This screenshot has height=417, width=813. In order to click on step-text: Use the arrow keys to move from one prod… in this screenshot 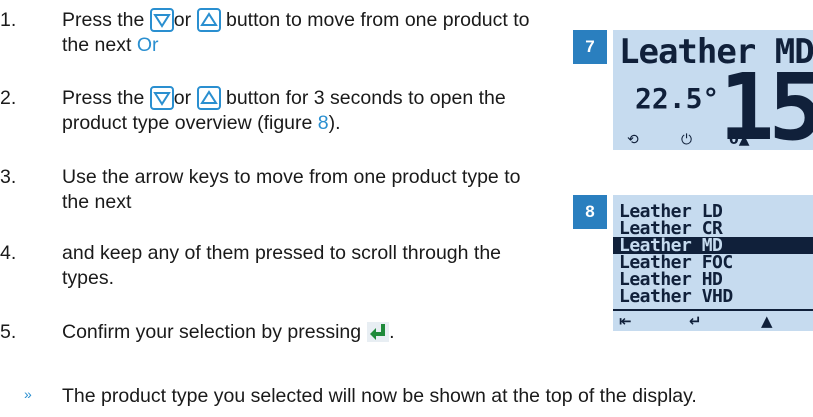, I will do `click(291, 189)`.